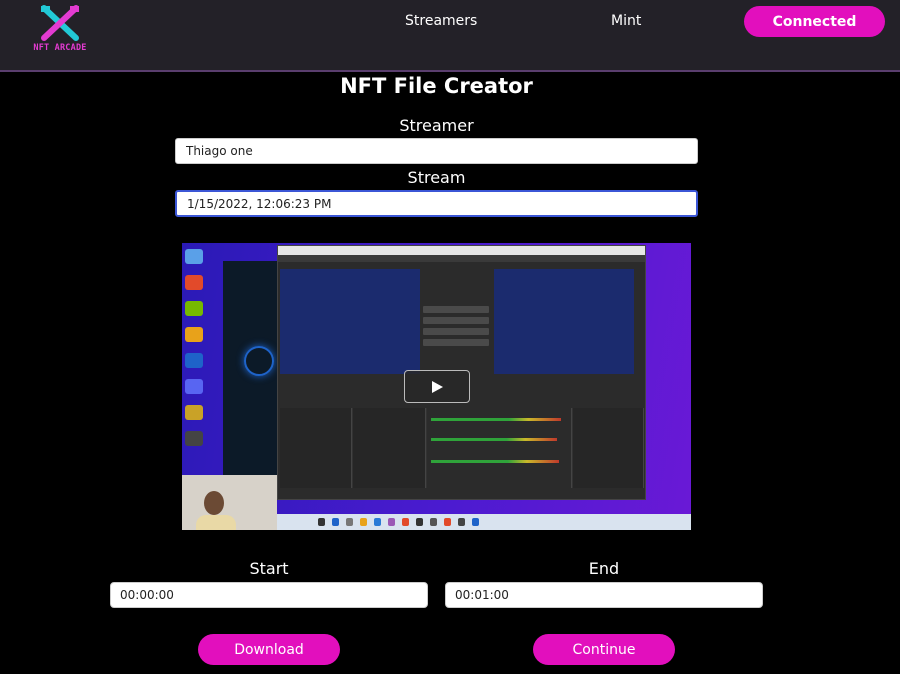  Describe the element at coordinates (436, 125) in the screenshot. I see `streamer-label: Streamer` at that location.